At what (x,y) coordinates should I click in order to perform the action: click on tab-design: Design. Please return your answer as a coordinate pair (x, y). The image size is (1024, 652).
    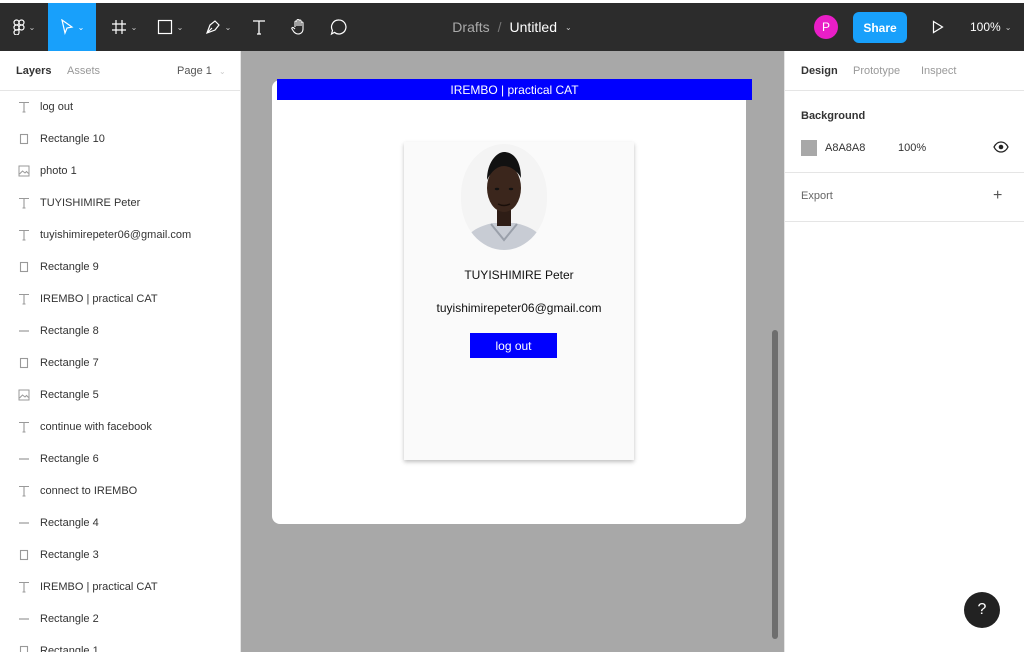
    Looking at the image, I should click on (819, 71).